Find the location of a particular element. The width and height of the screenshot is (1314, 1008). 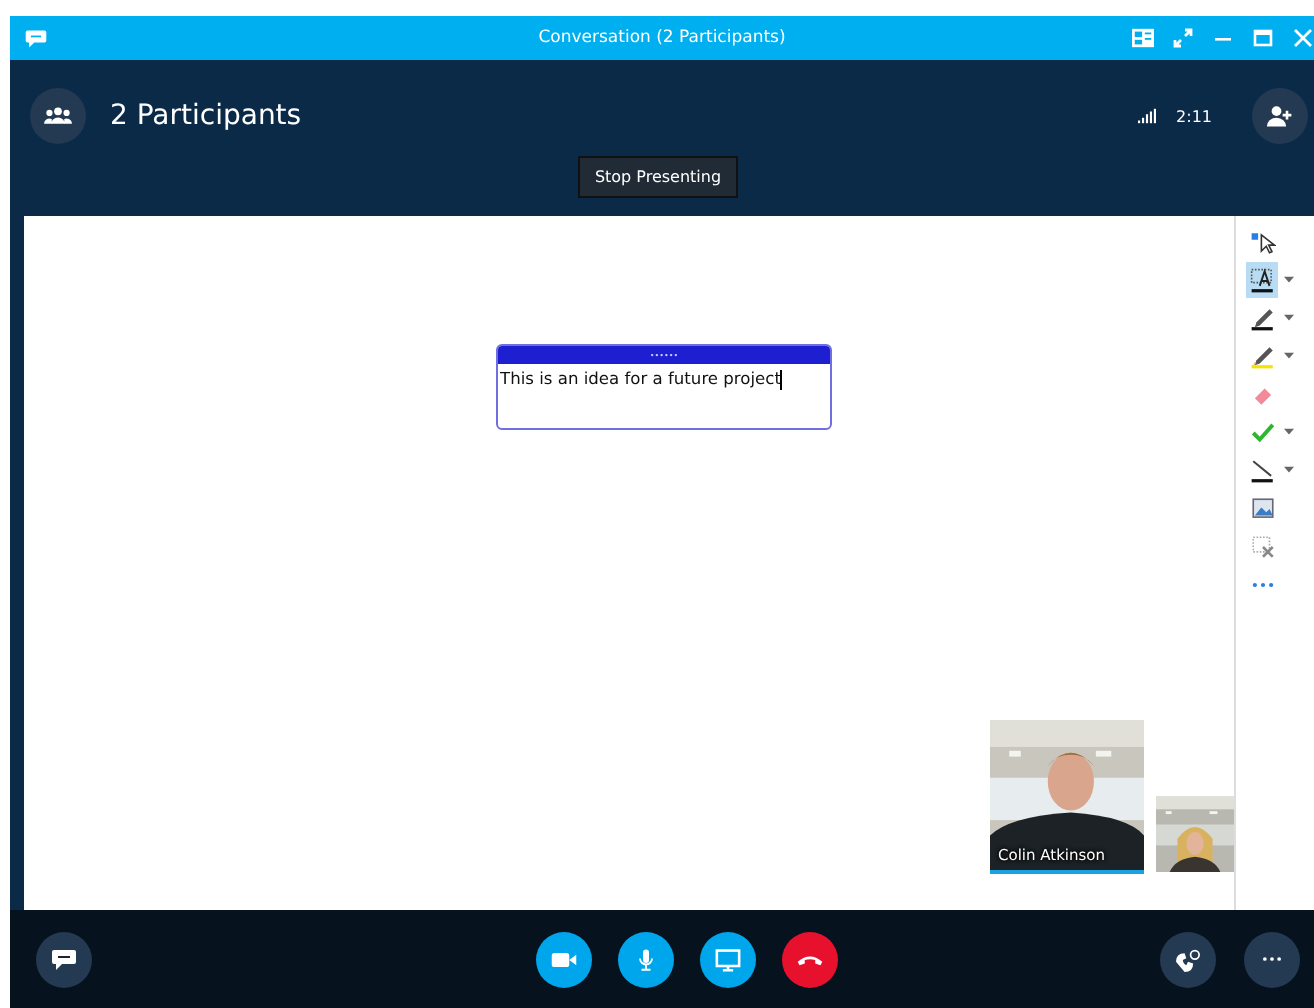

dialpad-button is located at coordinates (1188, 959).